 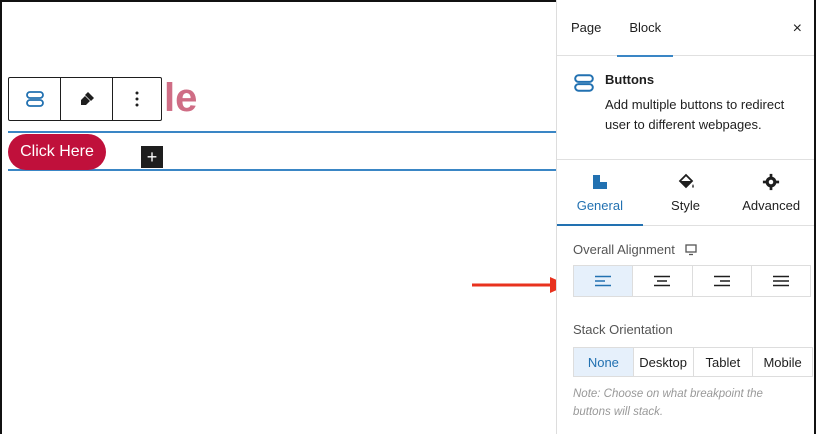 I want to click on alignment-label-row: Overall Alignment, so click(x=627, y=249).